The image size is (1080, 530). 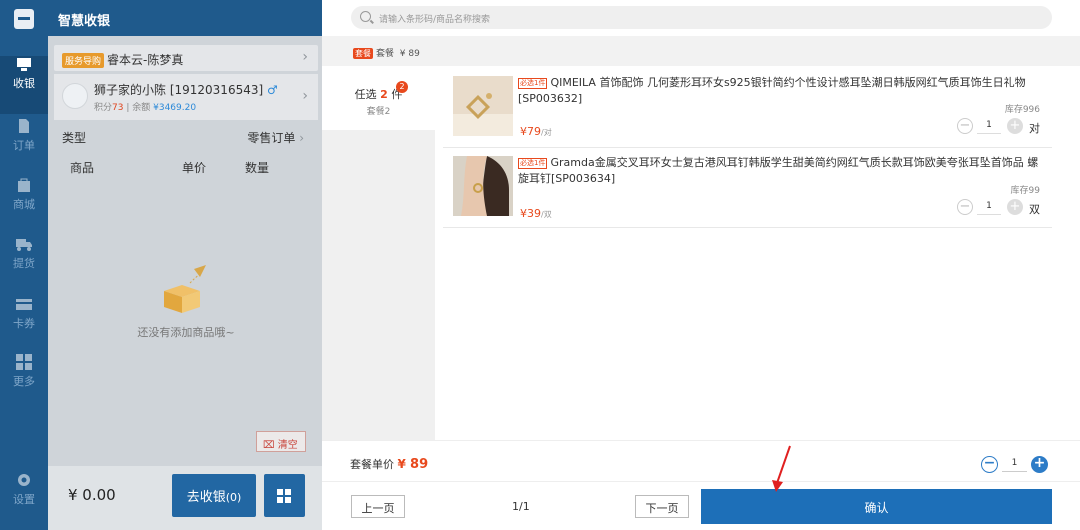 What do you see at coordinates (365, 16) in the screenshot?
I see `search-icon` at bounding box center [365, 16].